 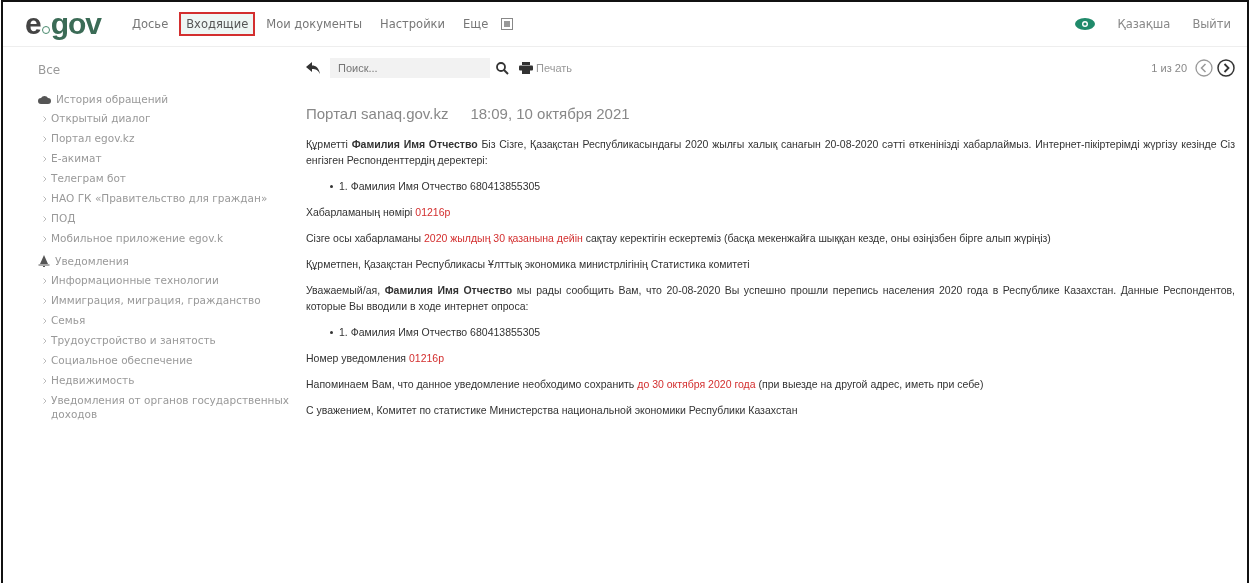 I want to click on sidebar-item: ПОД, so click(x=63, y=218).